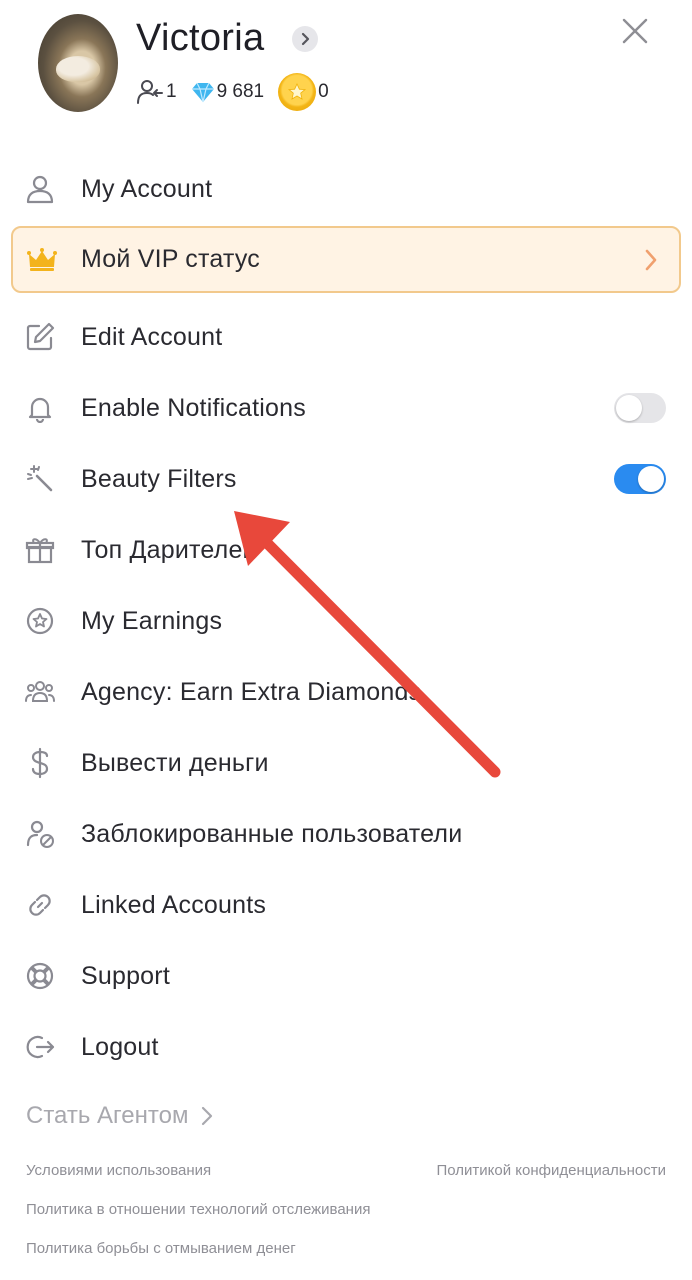 The height and width of the screenshot is (1280, 692). I want to click on magic-wand-icon, so click(40, 479).